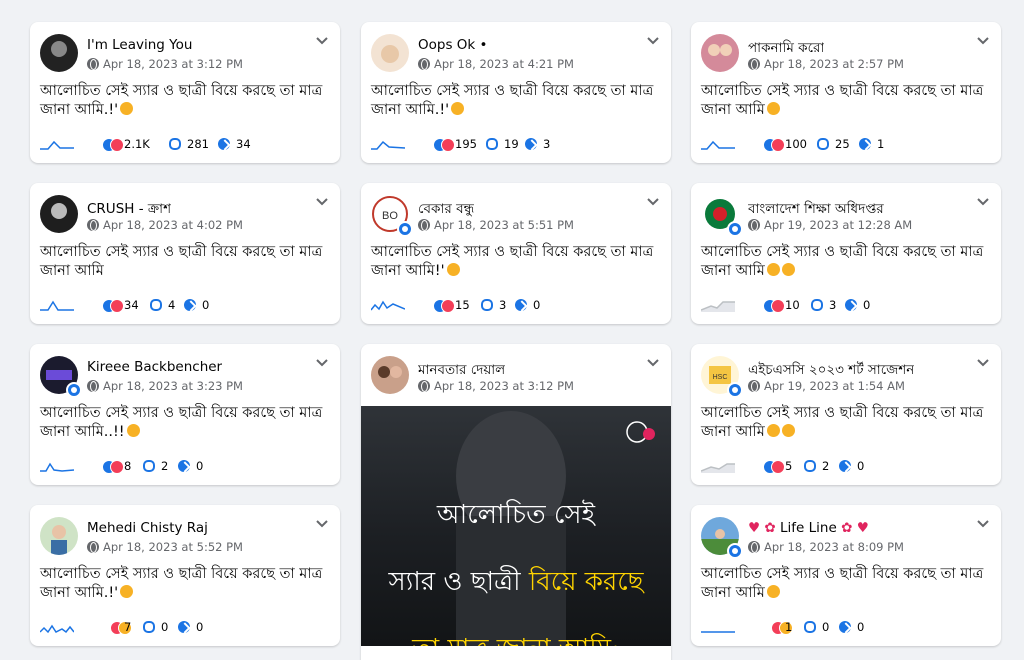 This screenshot has width=1024, height=660. I want to click on reaction-count: 8, so click(127, 466).